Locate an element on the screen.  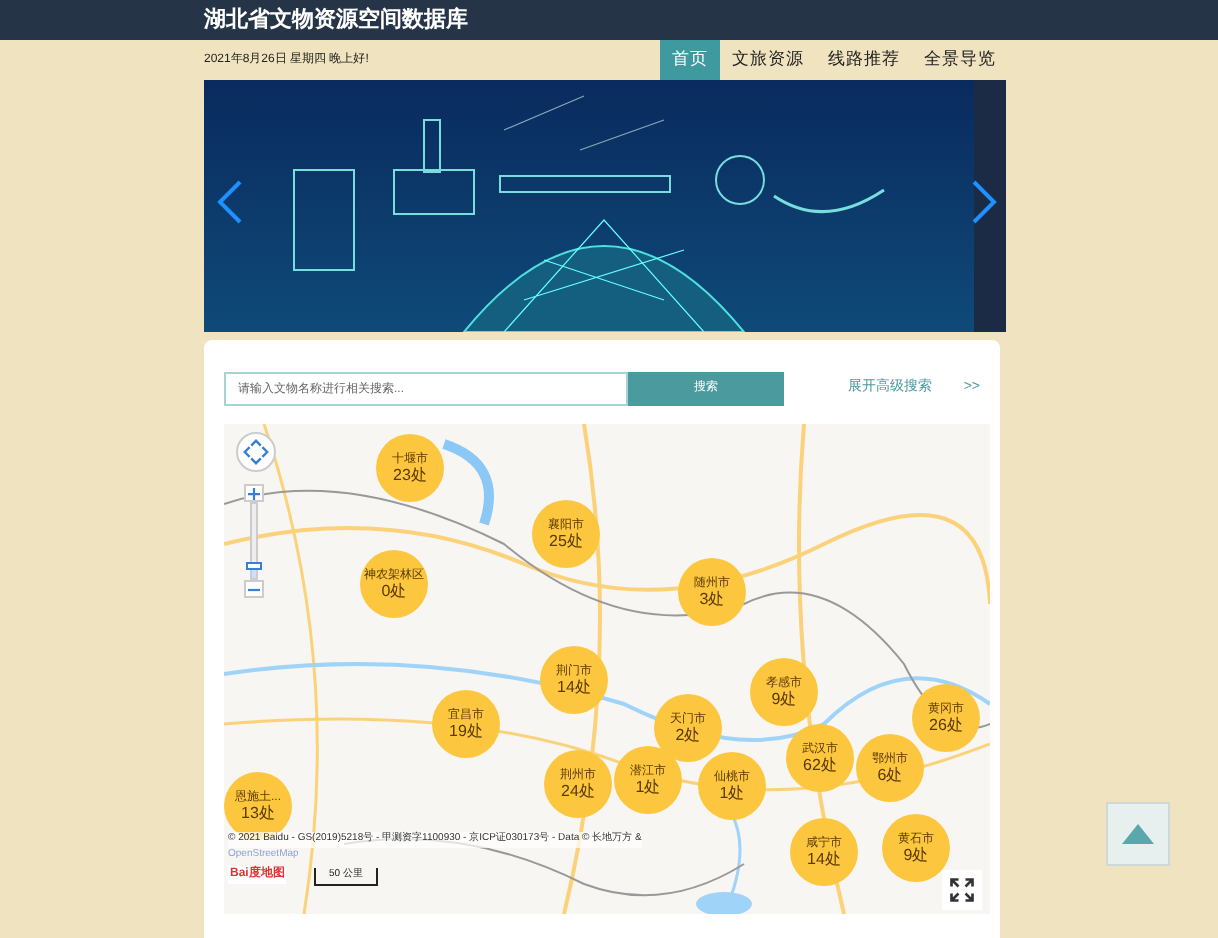
marker-count: 24处 is located at coordinates (578, 791).